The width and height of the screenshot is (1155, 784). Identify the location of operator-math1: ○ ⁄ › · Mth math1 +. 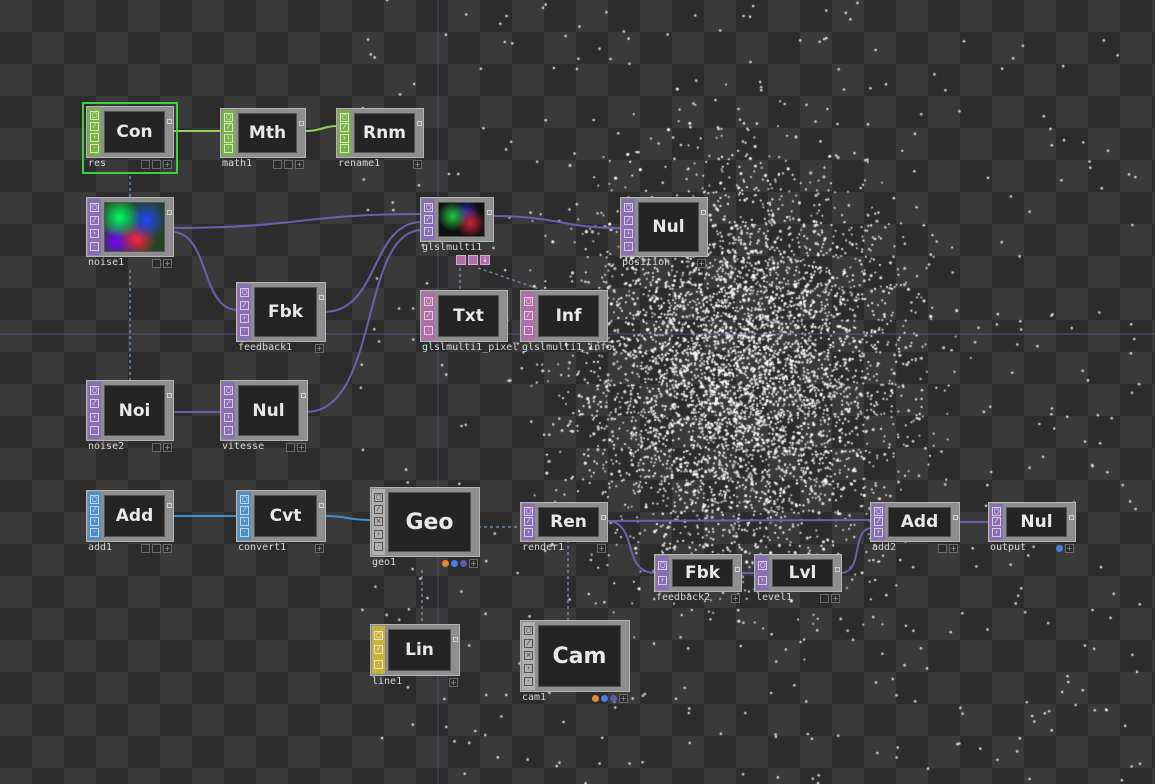
(263, 139).